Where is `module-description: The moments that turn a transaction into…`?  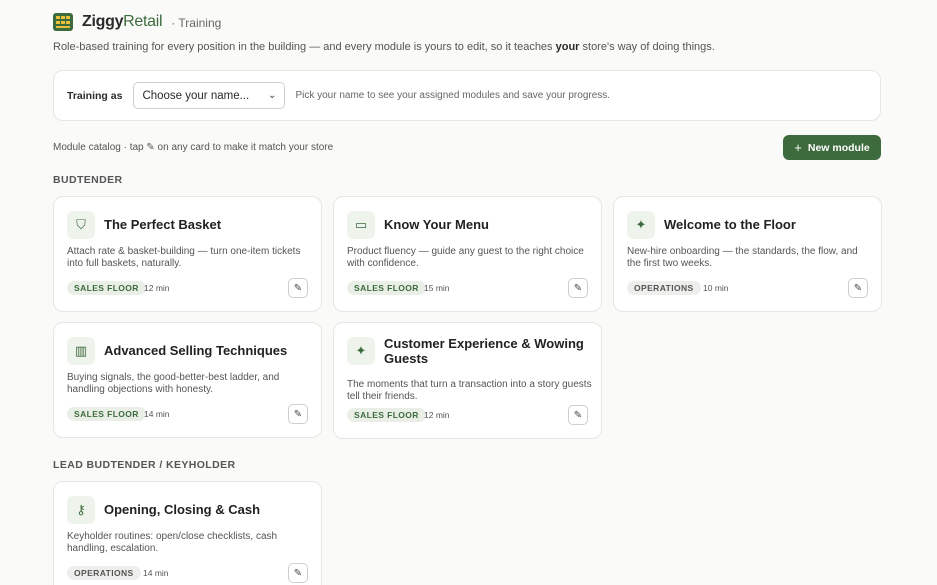 module-description: The moments that turn a transaction into… is located at coordinates (469, 390).